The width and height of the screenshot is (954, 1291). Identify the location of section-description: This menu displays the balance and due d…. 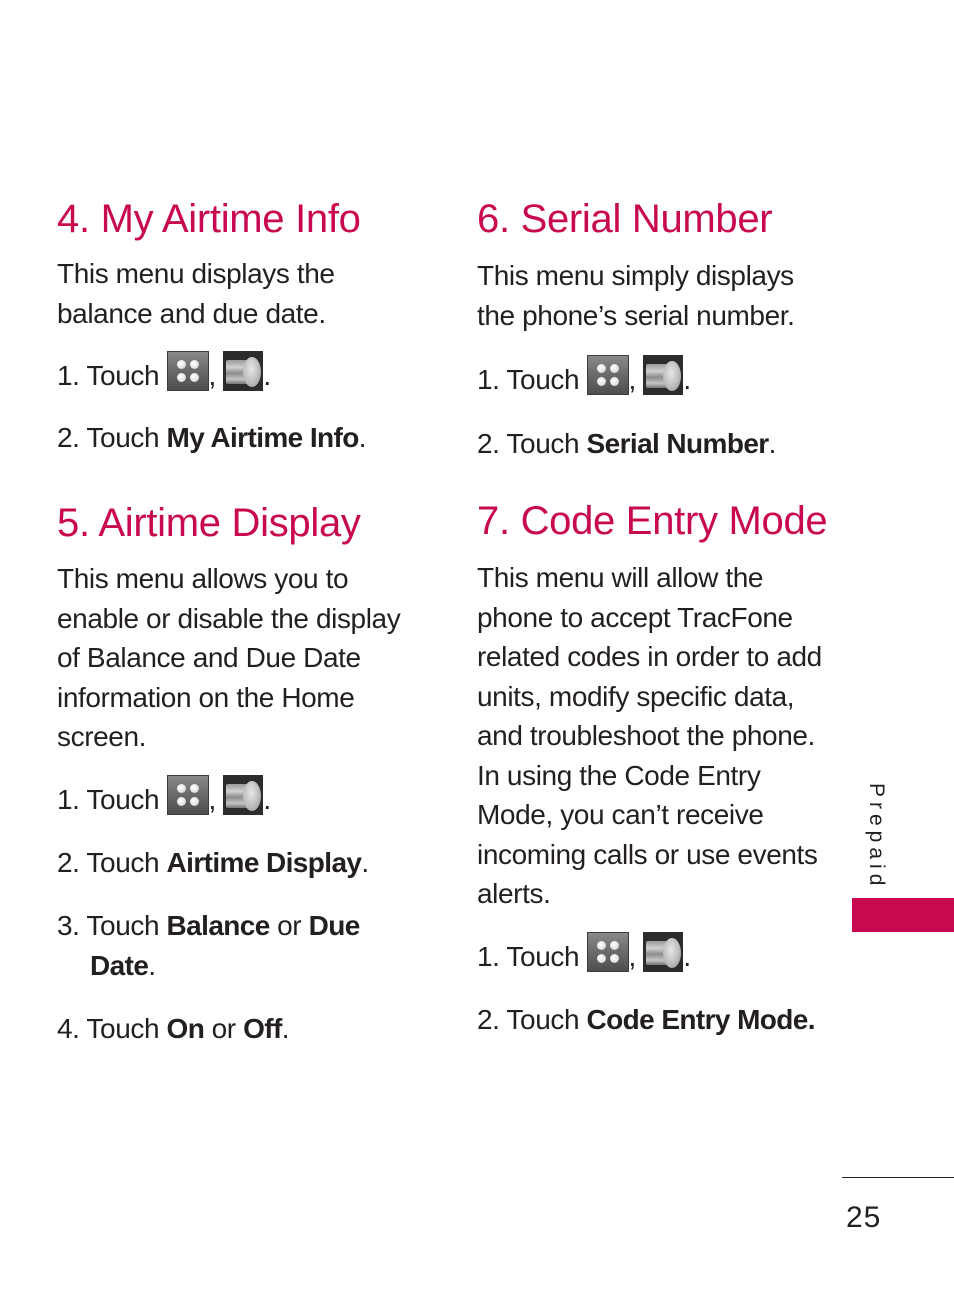
(196, 293).